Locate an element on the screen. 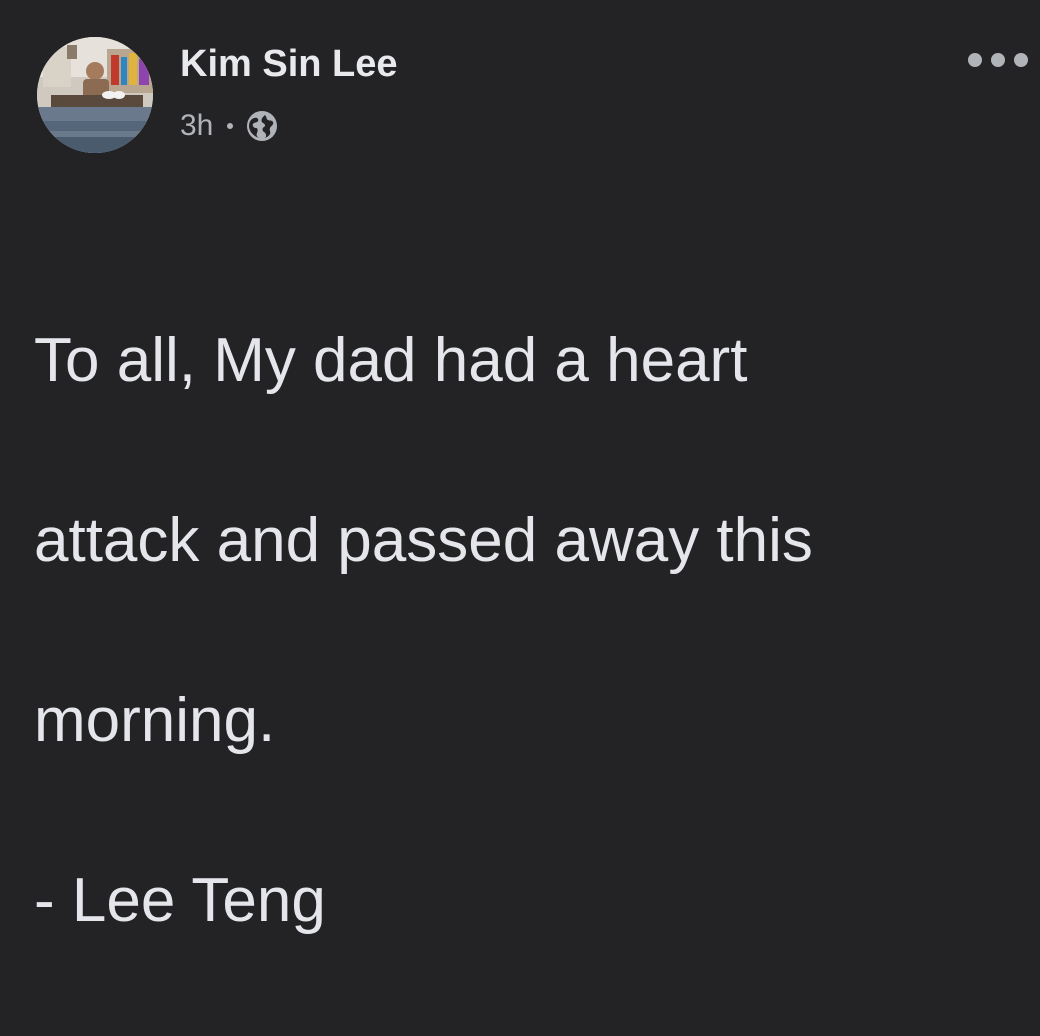 The image size is (1040, 1036). post-text-line: morning. is located at coordinates (155, 720).